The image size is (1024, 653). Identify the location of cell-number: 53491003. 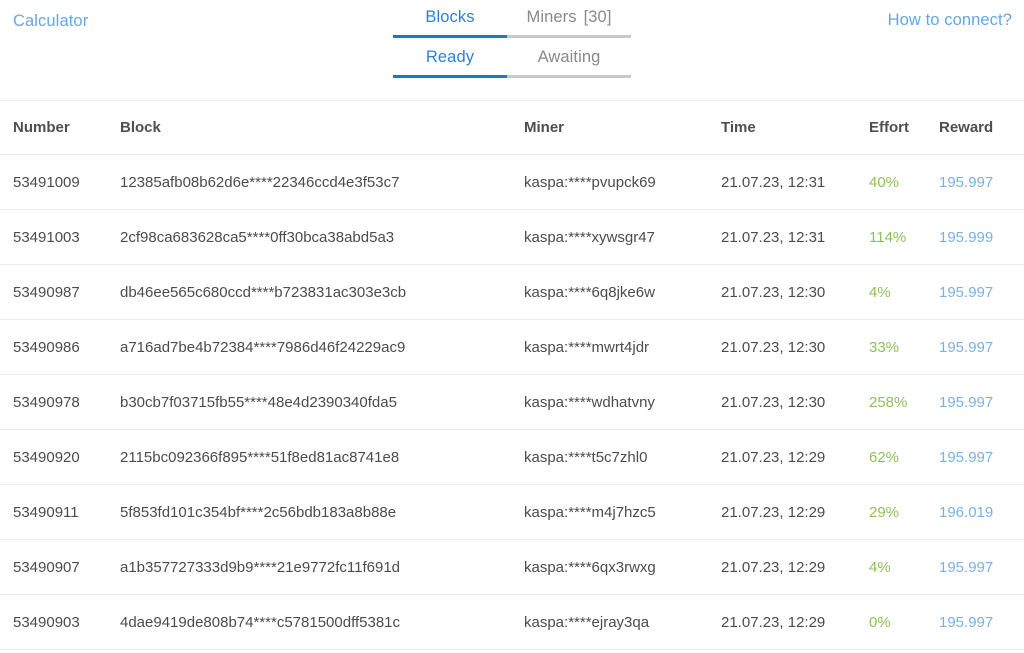
(46, 237).